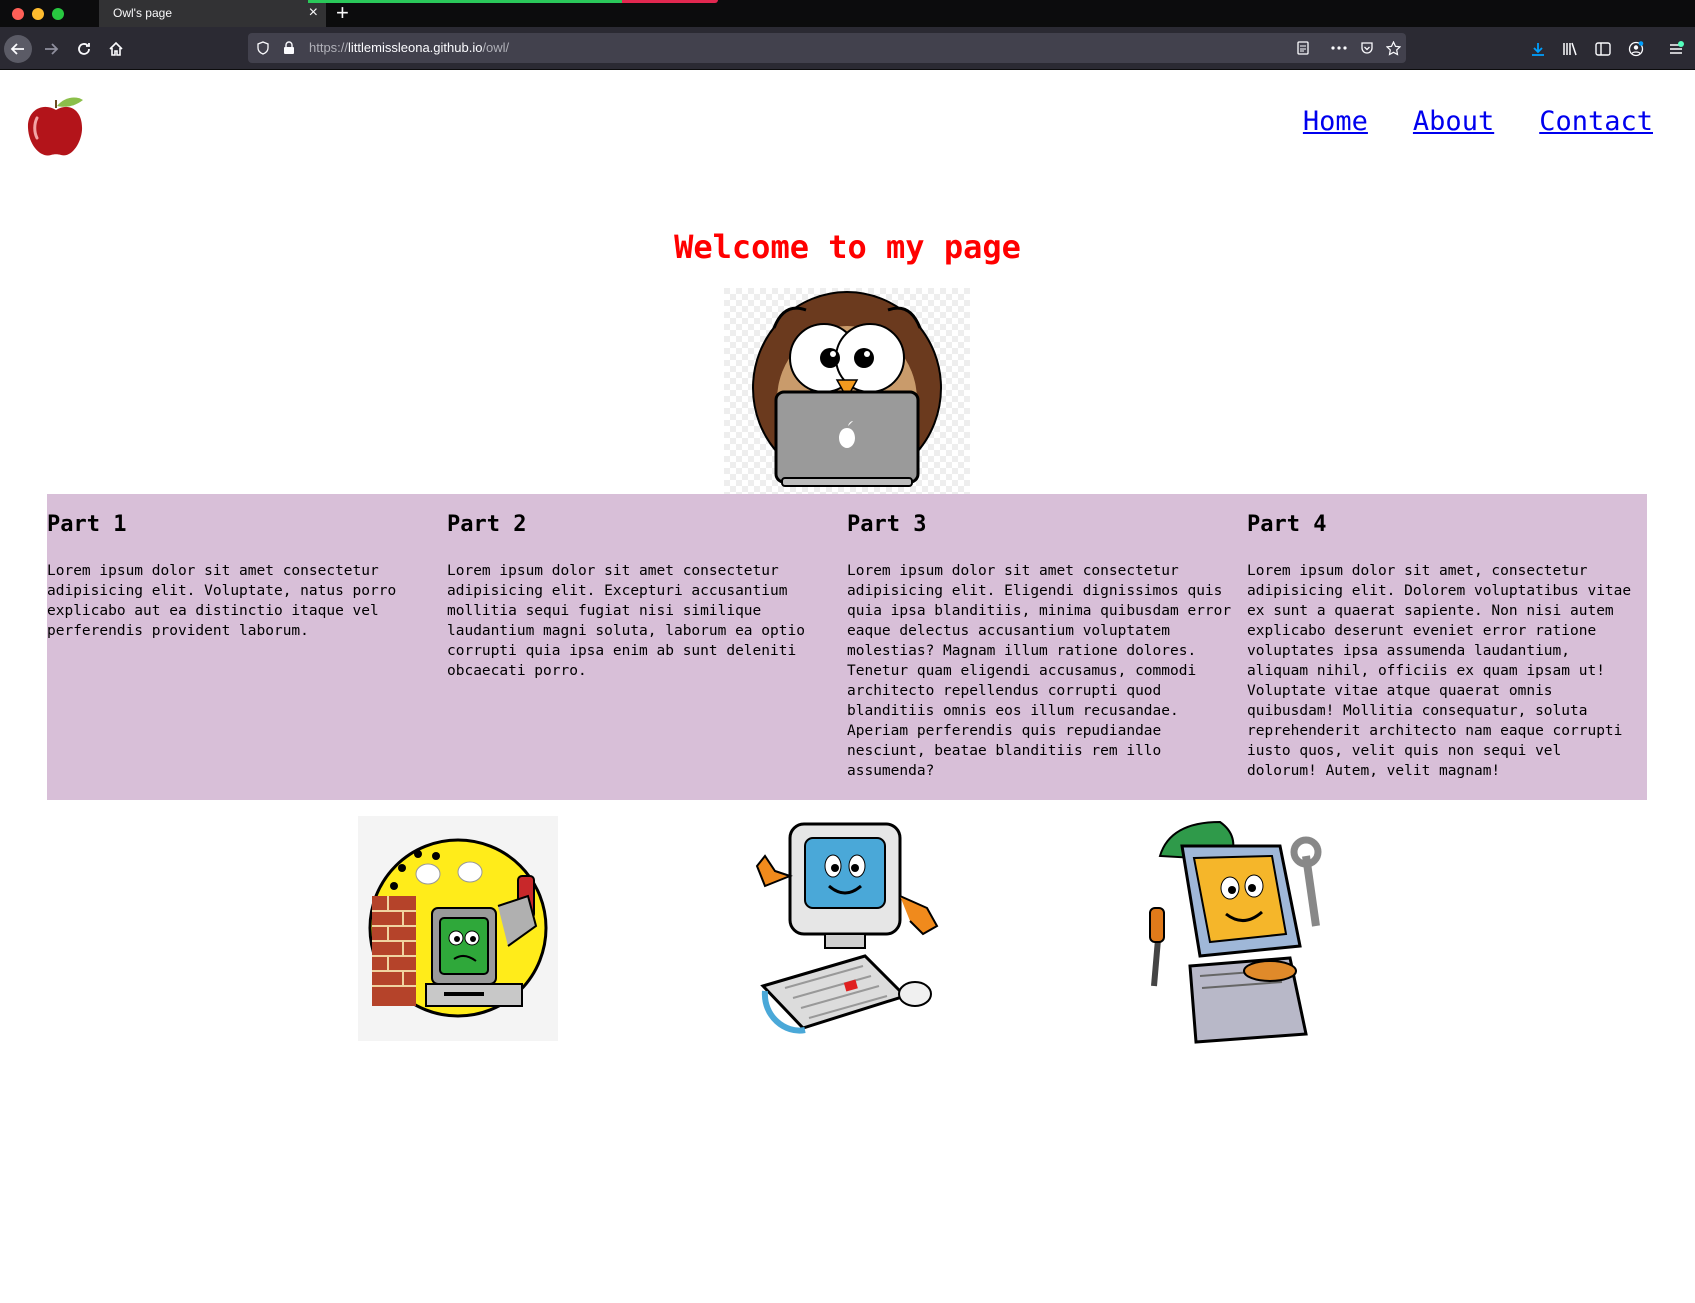  I want to click on home-button, so click(116, 49).